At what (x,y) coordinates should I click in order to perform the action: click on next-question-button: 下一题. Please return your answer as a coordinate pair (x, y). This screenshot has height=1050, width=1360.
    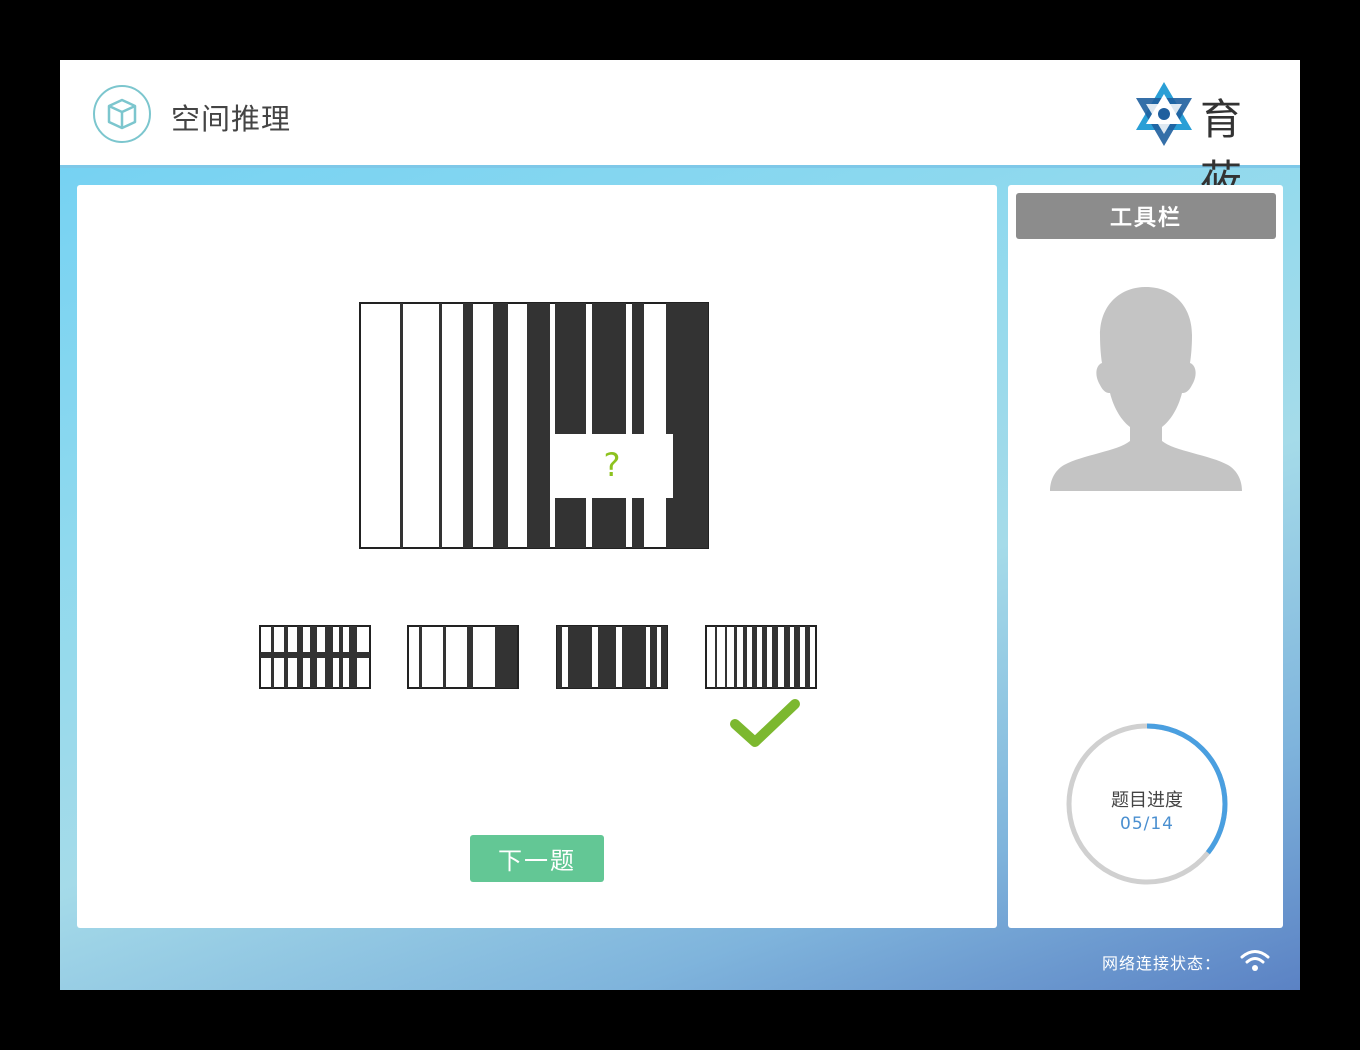
    Looking at the image, I should click on (537, 858).